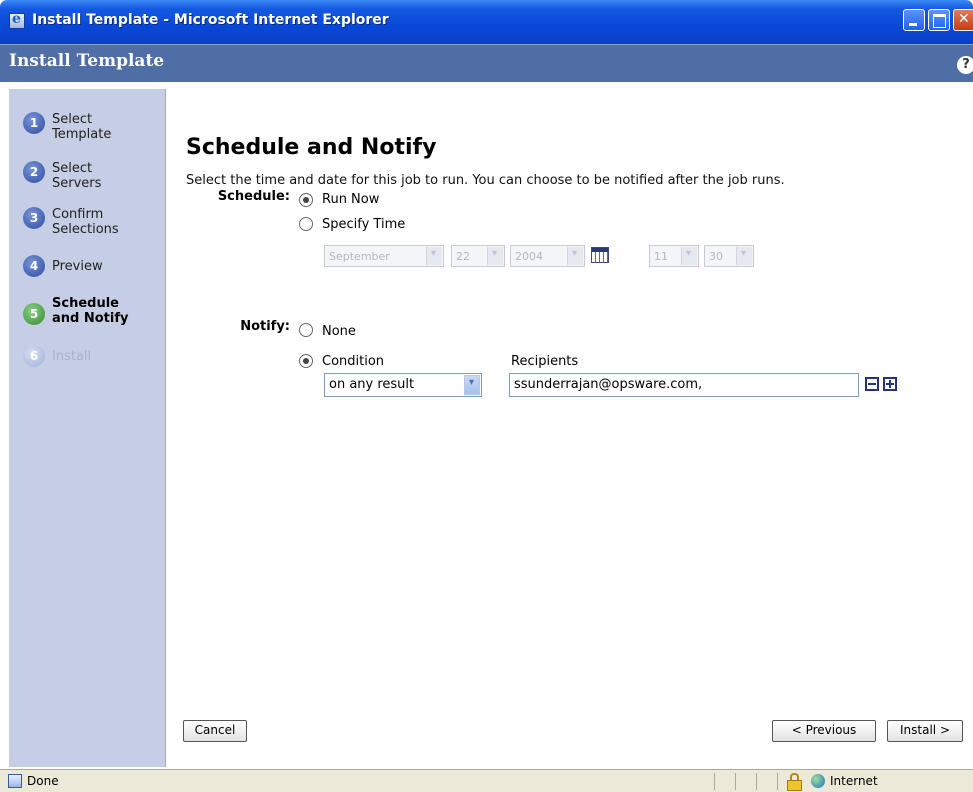 The height and width of the screenshot is (792, 973). I want to click on minute-select: 30, so click(729, 256).